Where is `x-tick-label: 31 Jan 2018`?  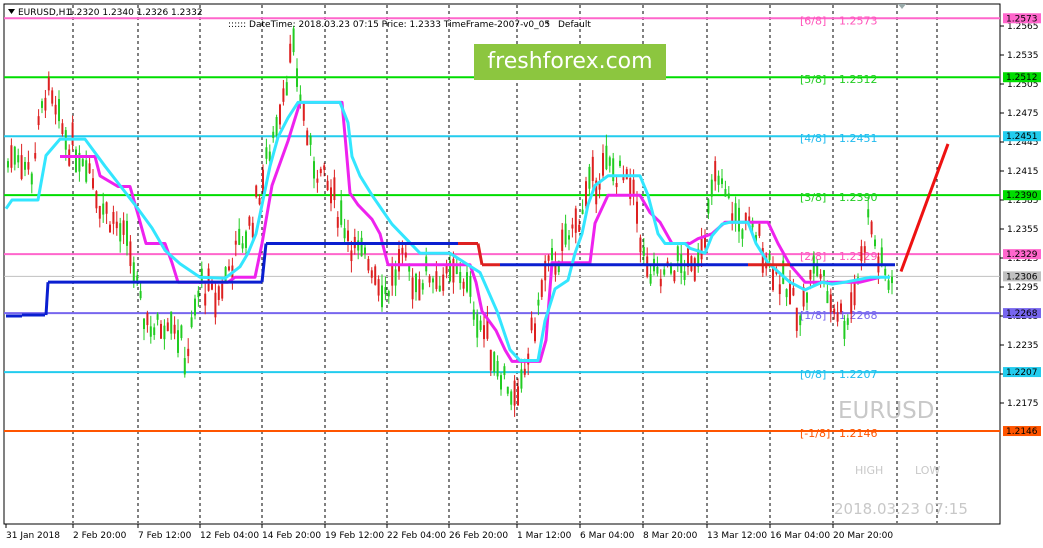
x-tick-label: 31 Jan 2018 is located at coordinates (33, 536).